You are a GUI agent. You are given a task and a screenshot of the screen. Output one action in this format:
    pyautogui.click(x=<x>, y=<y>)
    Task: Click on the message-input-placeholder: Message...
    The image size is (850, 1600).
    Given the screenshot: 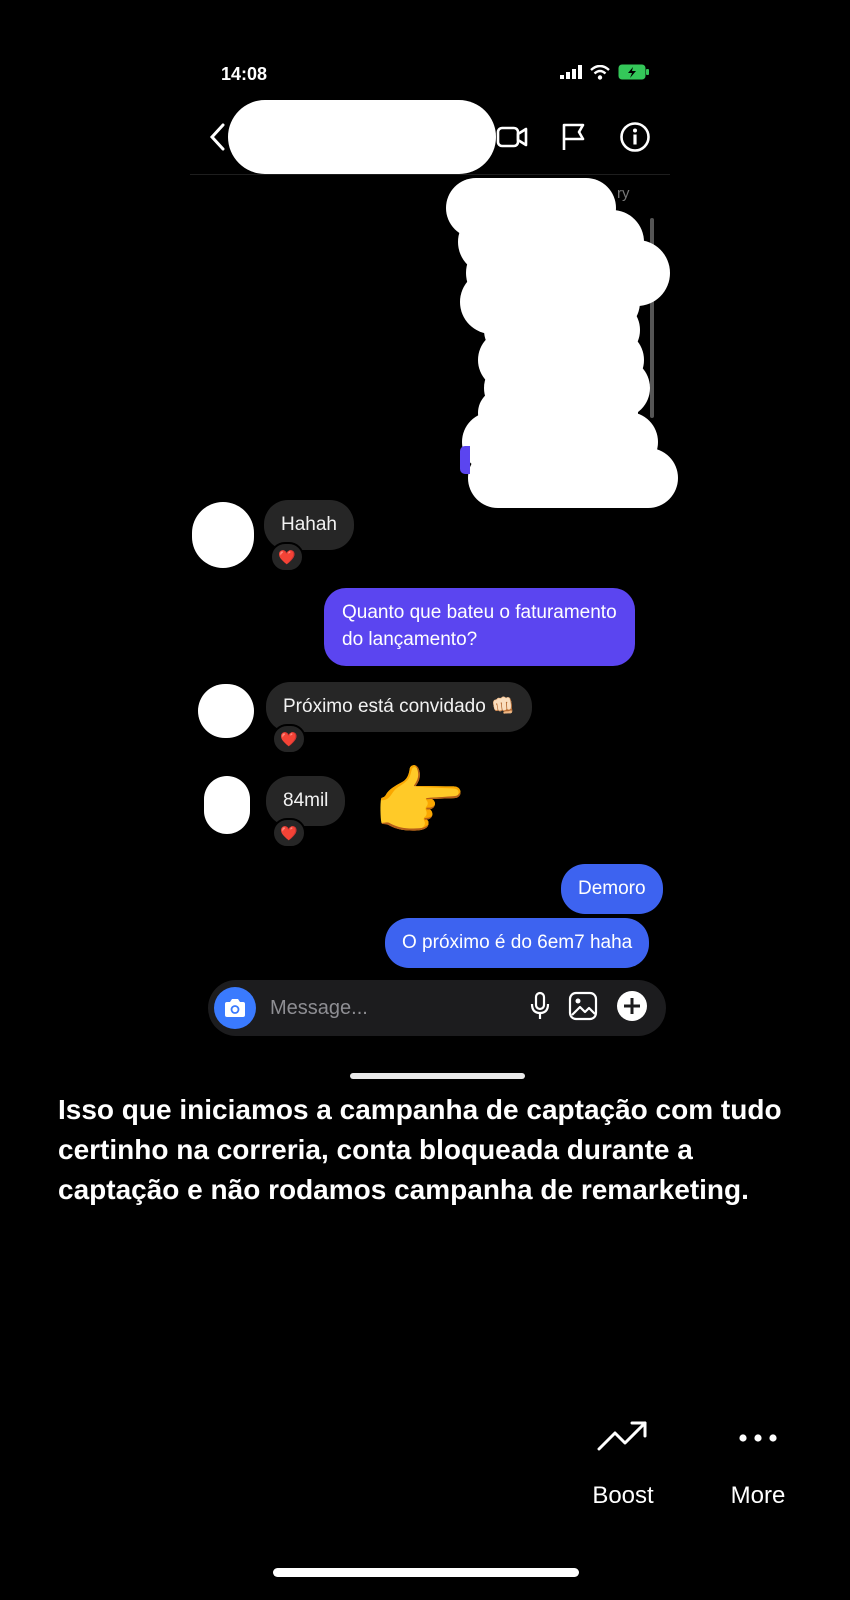 What is the action you would take?
    pyautogui.click(x=400, y=1008)
    